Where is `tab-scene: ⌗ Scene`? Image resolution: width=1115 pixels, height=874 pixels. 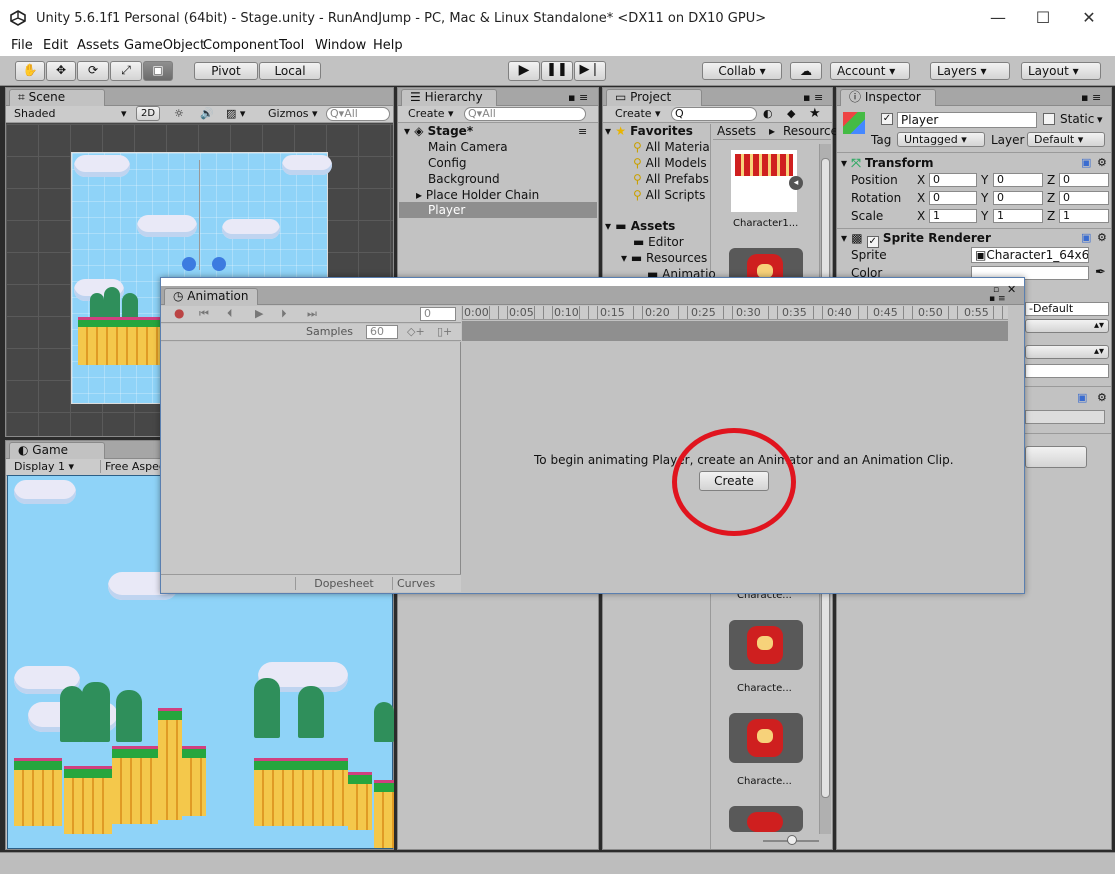 tab-scene: ⌗ Scene is located at coordinates (57, 97).